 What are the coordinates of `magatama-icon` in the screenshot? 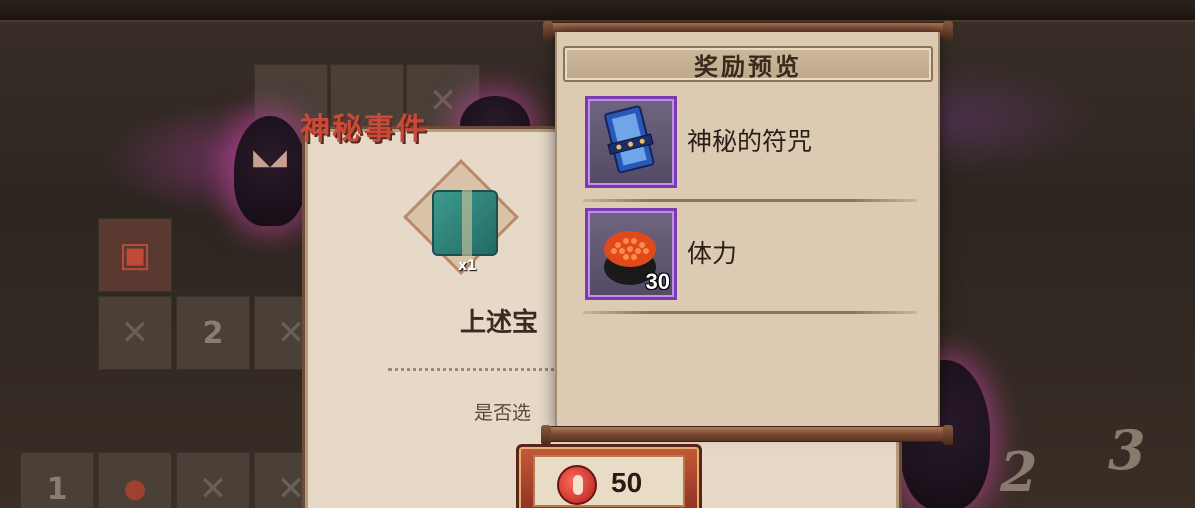 It's located at (577, 485).